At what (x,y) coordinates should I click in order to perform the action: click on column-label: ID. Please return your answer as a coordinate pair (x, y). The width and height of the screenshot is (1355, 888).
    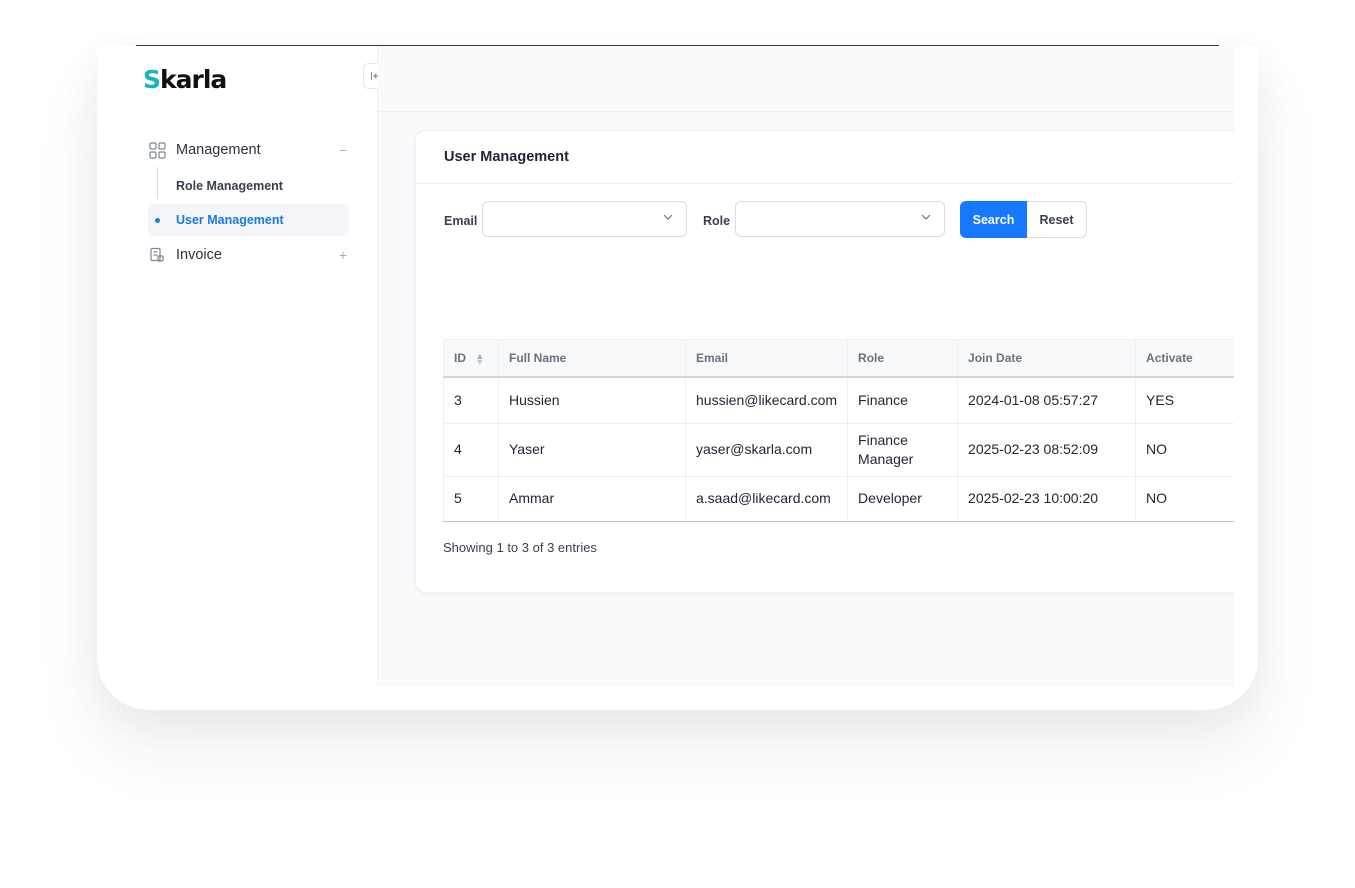
    Looking at the image, I should click on (460, 358).